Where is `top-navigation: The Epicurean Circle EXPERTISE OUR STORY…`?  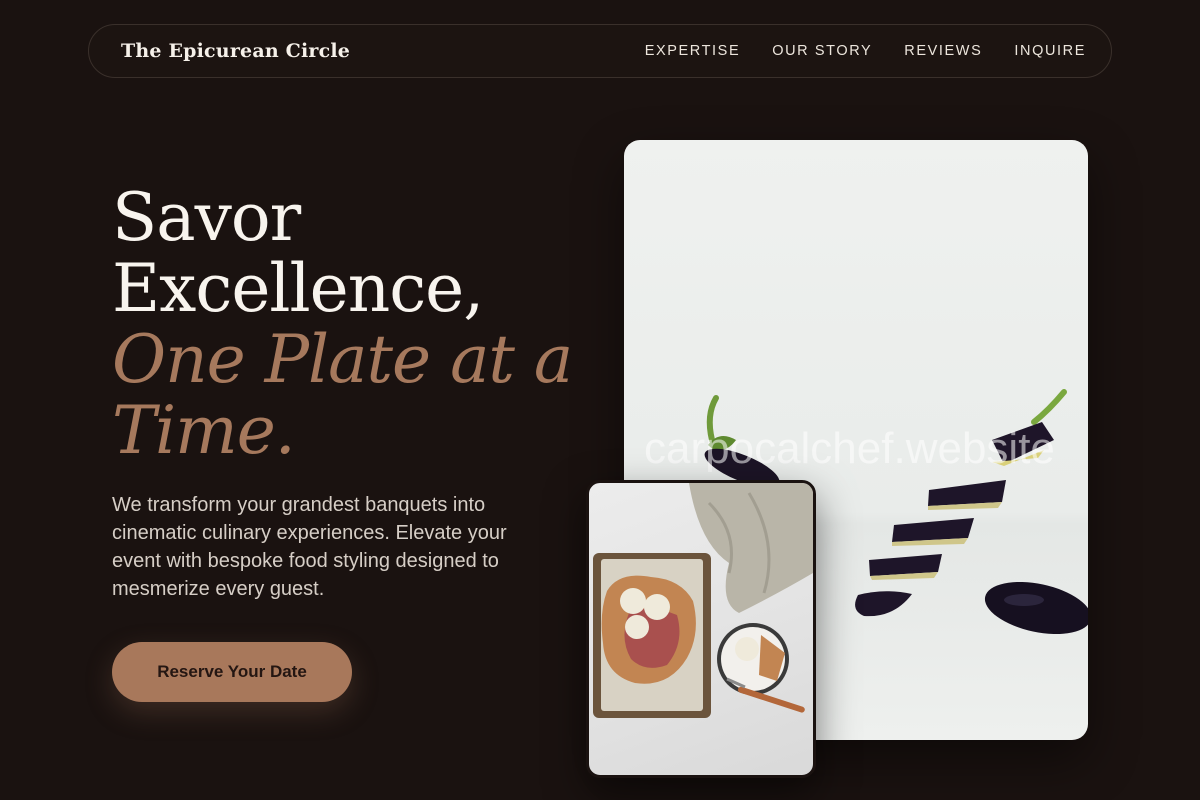
top-navigation: The Epicurean Circle EXPERTISE OUR STORY… is located at coordinates (600, 51).